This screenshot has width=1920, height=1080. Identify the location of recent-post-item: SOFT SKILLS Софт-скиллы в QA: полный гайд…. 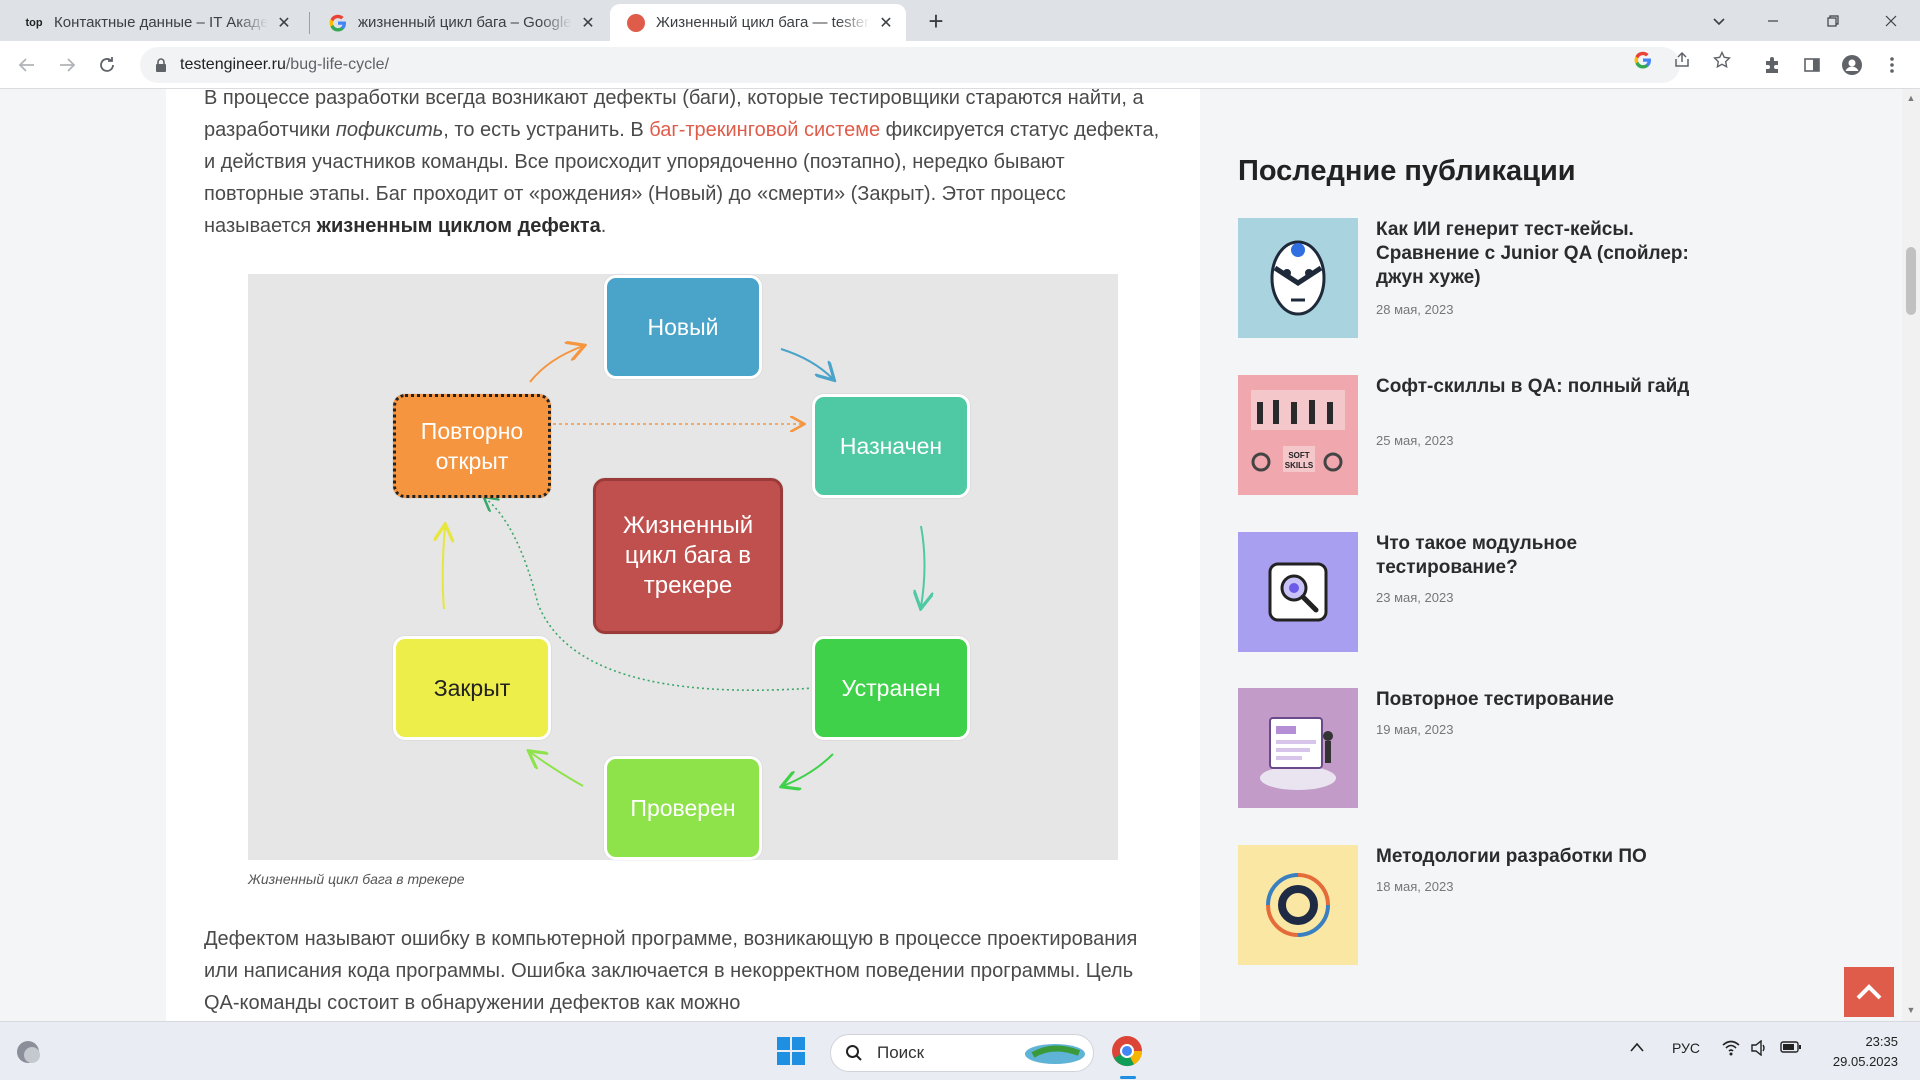
(1538, 435).